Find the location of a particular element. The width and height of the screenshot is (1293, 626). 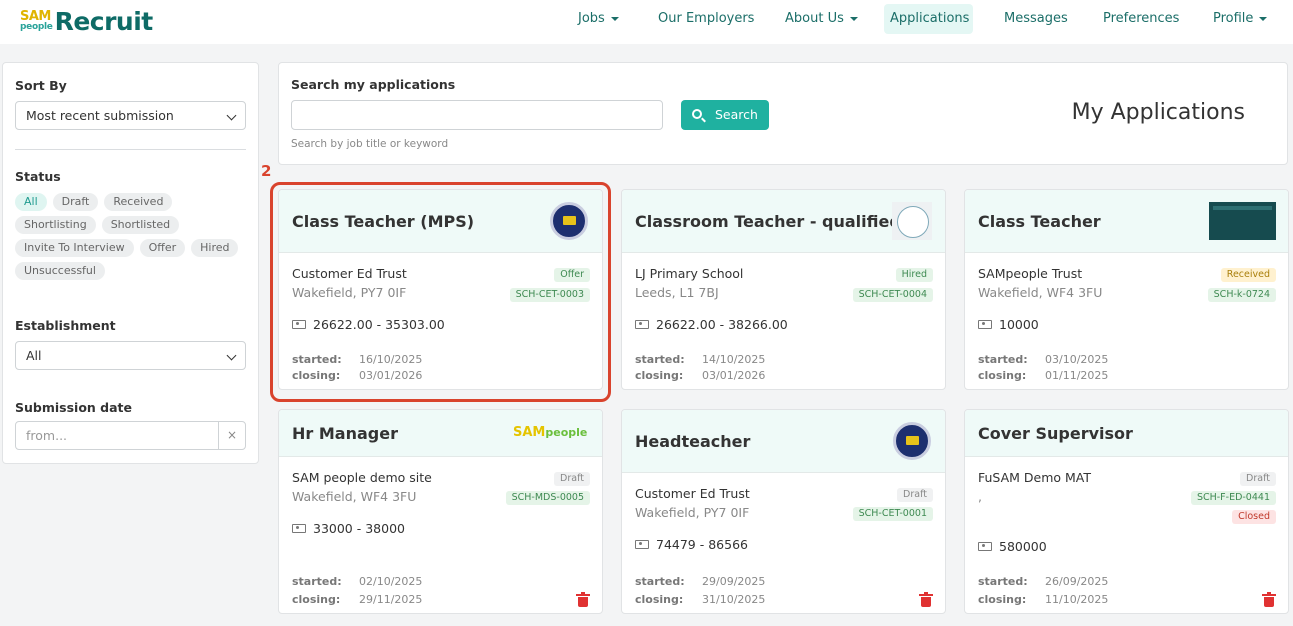

status-badge: Hired is located at coordinates (914, 275).